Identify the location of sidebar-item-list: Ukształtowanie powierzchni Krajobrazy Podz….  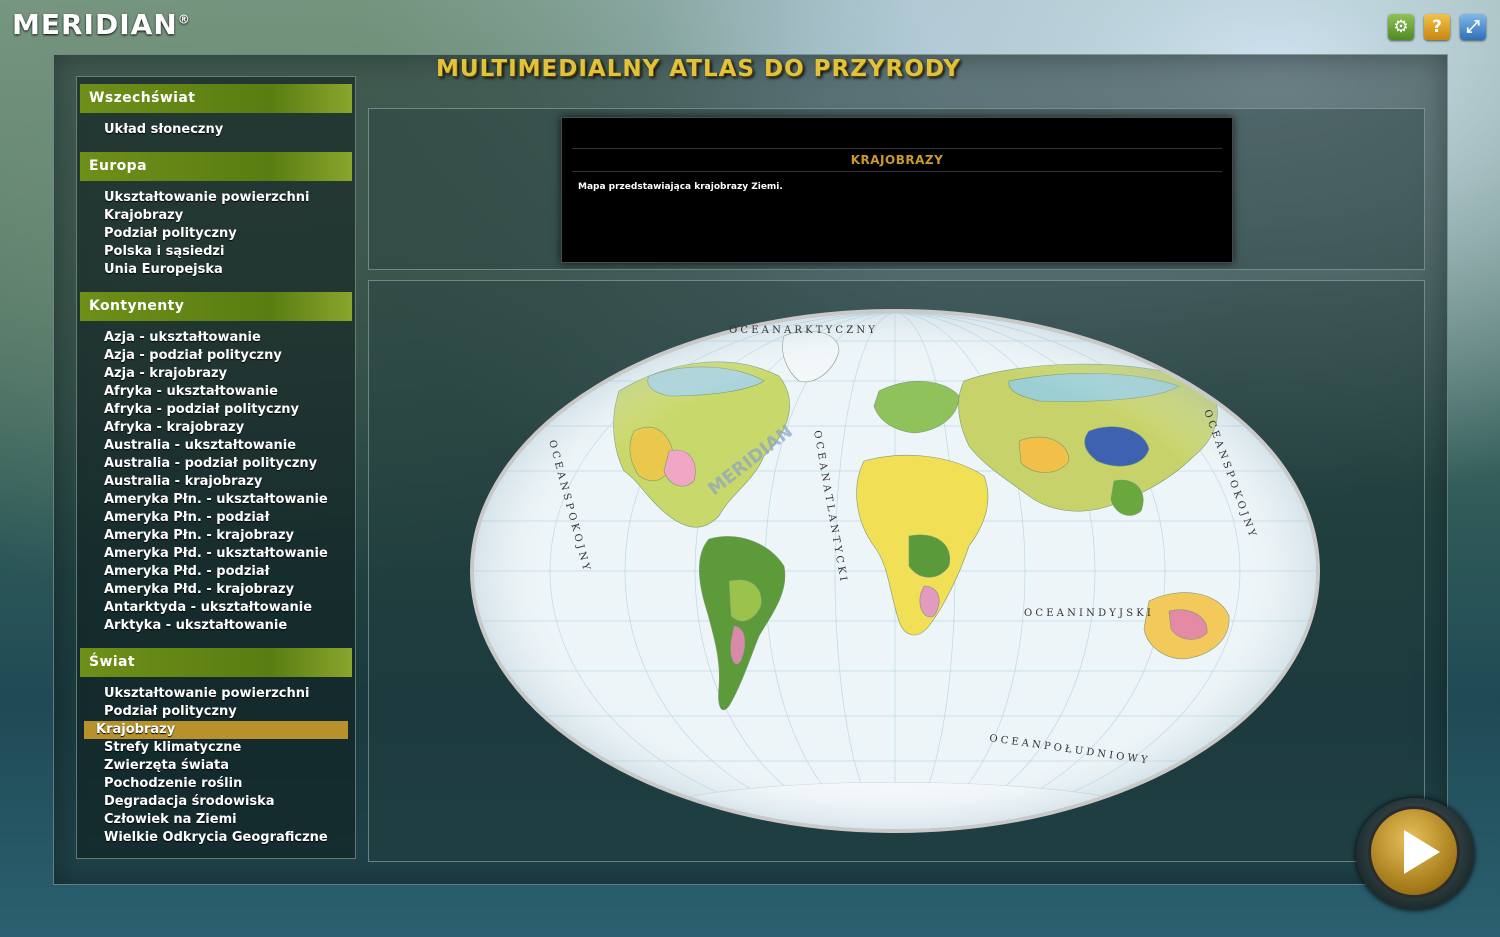
(216, 233).